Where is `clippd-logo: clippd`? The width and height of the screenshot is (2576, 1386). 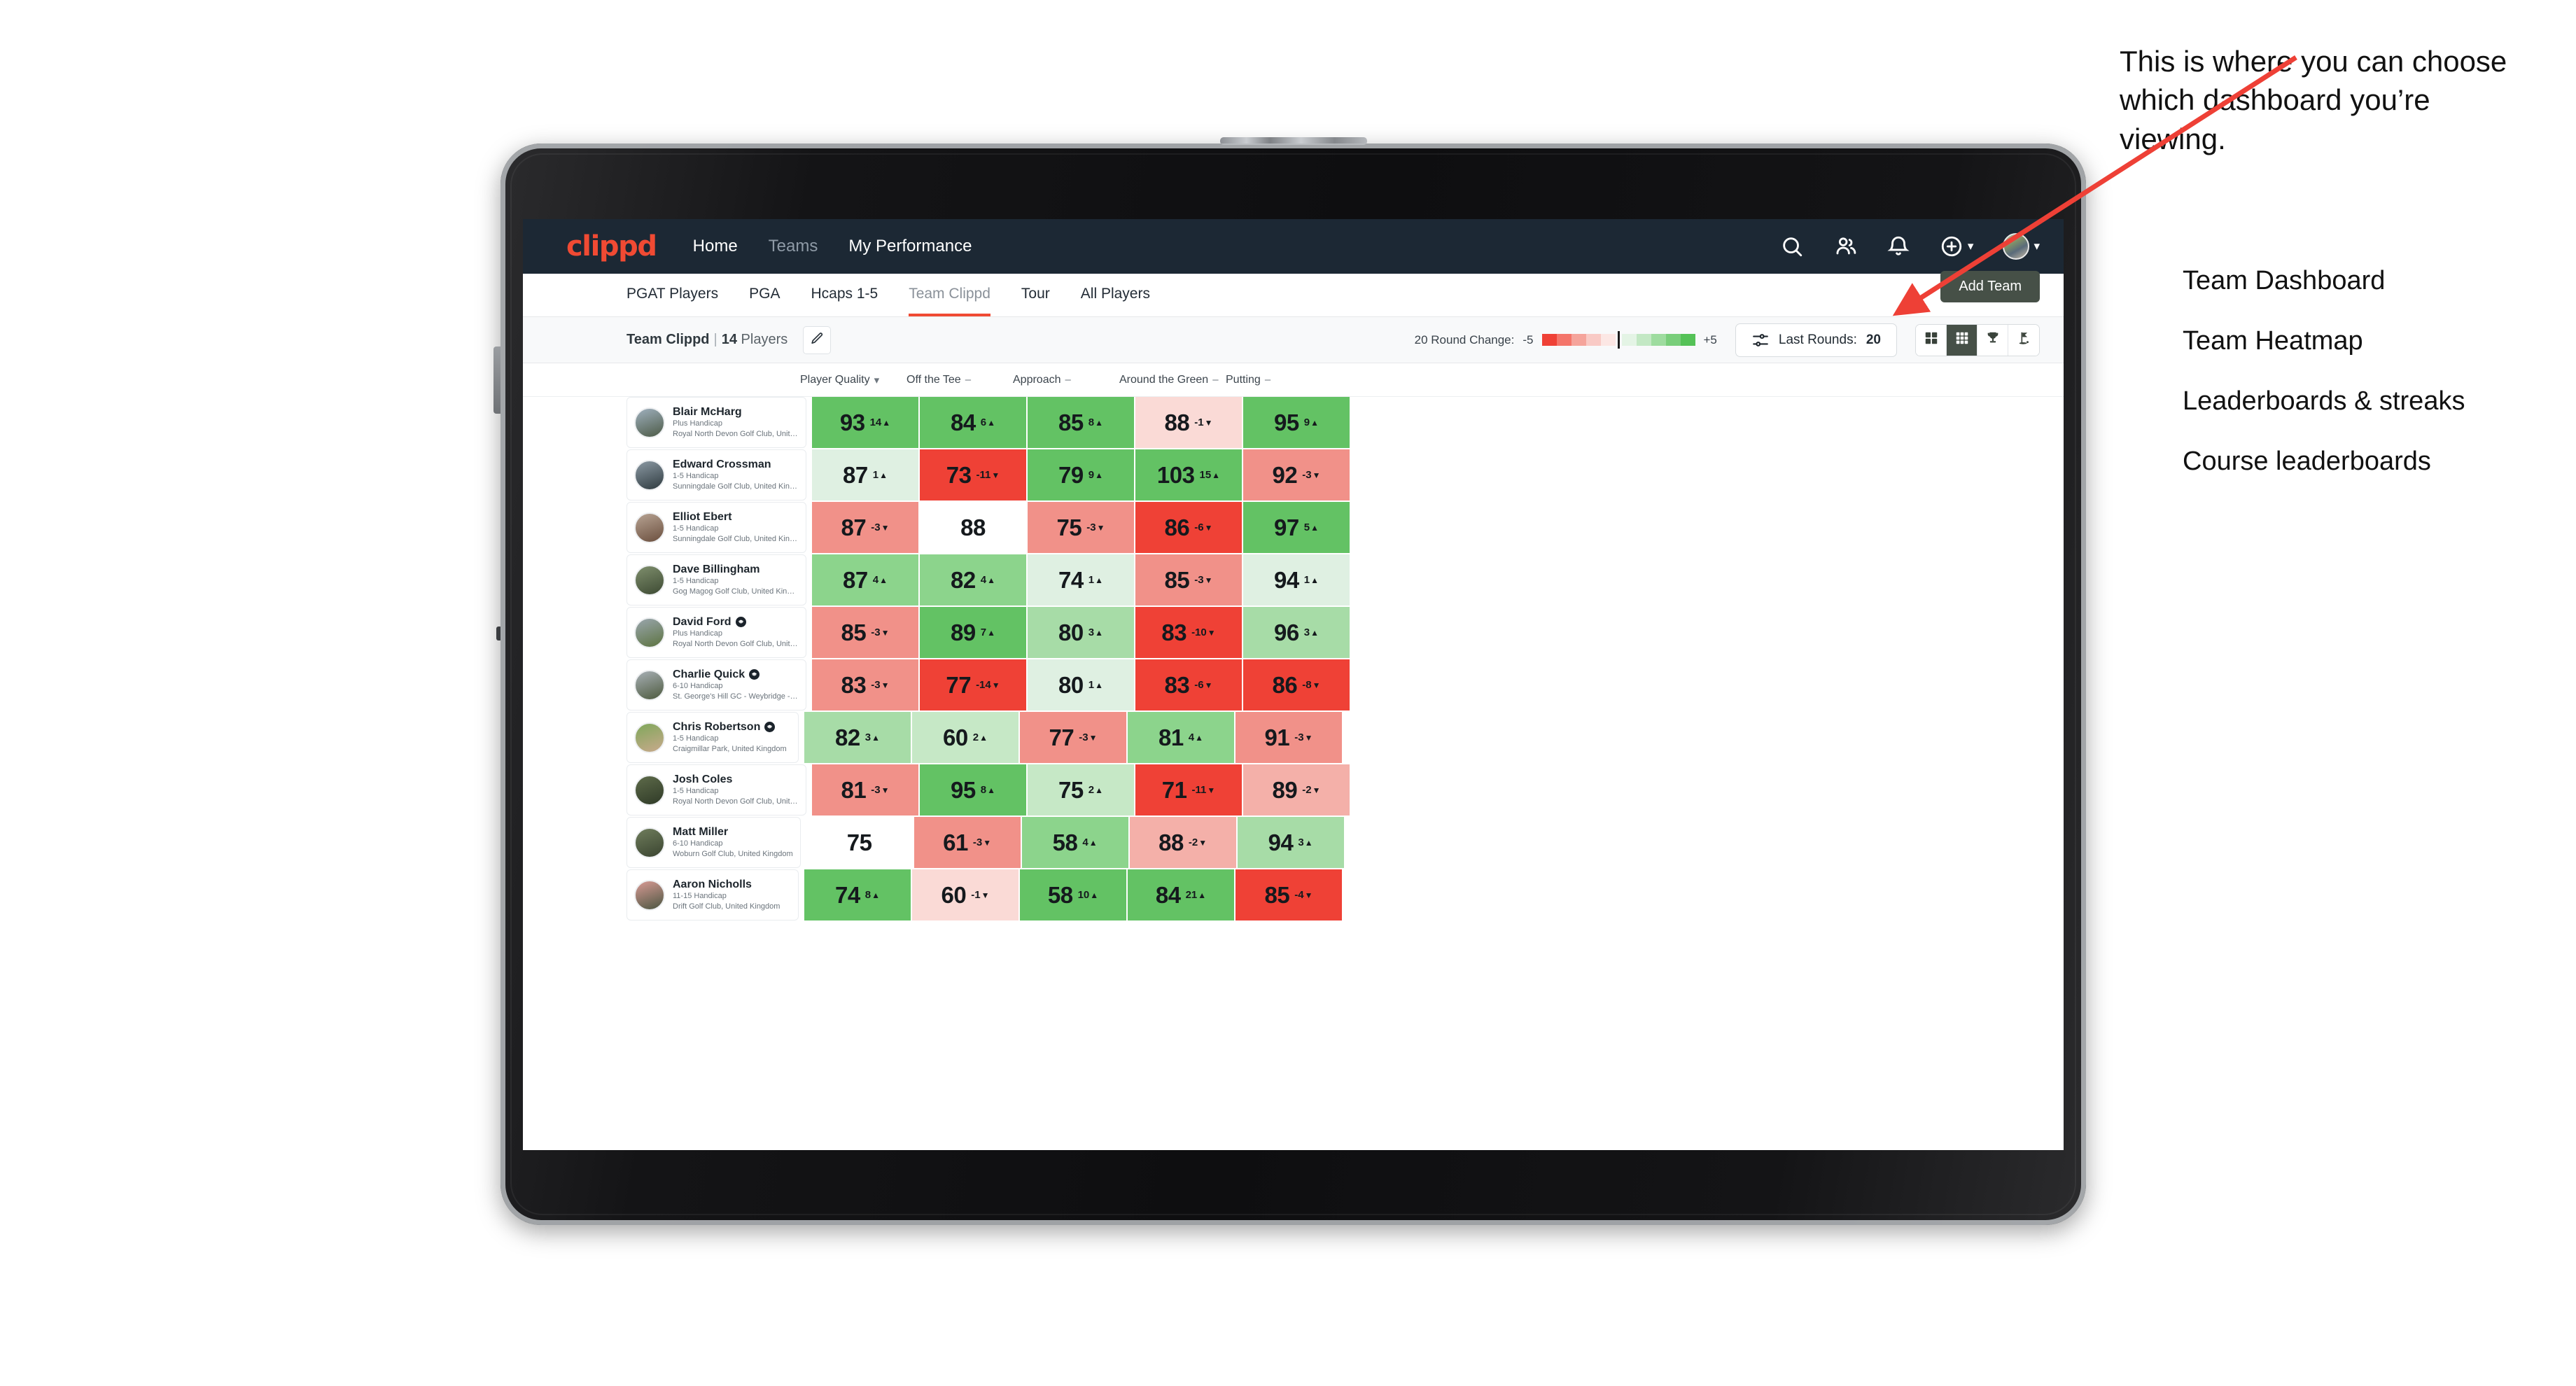
clippd-logo: clippd is located at coordinates (611, 246).